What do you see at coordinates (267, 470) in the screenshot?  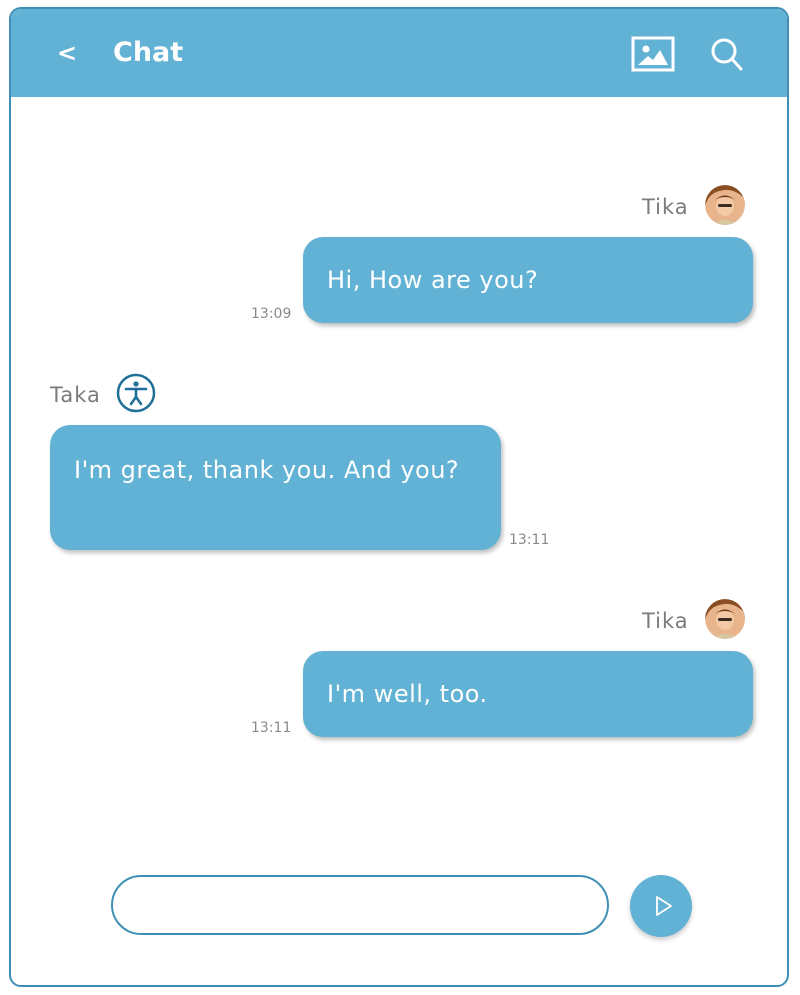 I see `message-text: I'm great, thank you. And you?` at bounding box center [267, 470].